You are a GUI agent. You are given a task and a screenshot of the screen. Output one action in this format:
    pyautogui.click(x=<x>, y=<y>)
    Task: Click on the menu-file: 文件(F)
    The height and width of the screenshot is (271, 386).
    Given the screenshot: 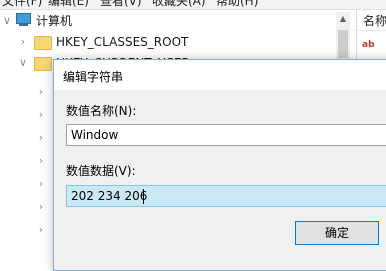 What is the action you would take?
    pyautogui.click(x=22, y=4)
    